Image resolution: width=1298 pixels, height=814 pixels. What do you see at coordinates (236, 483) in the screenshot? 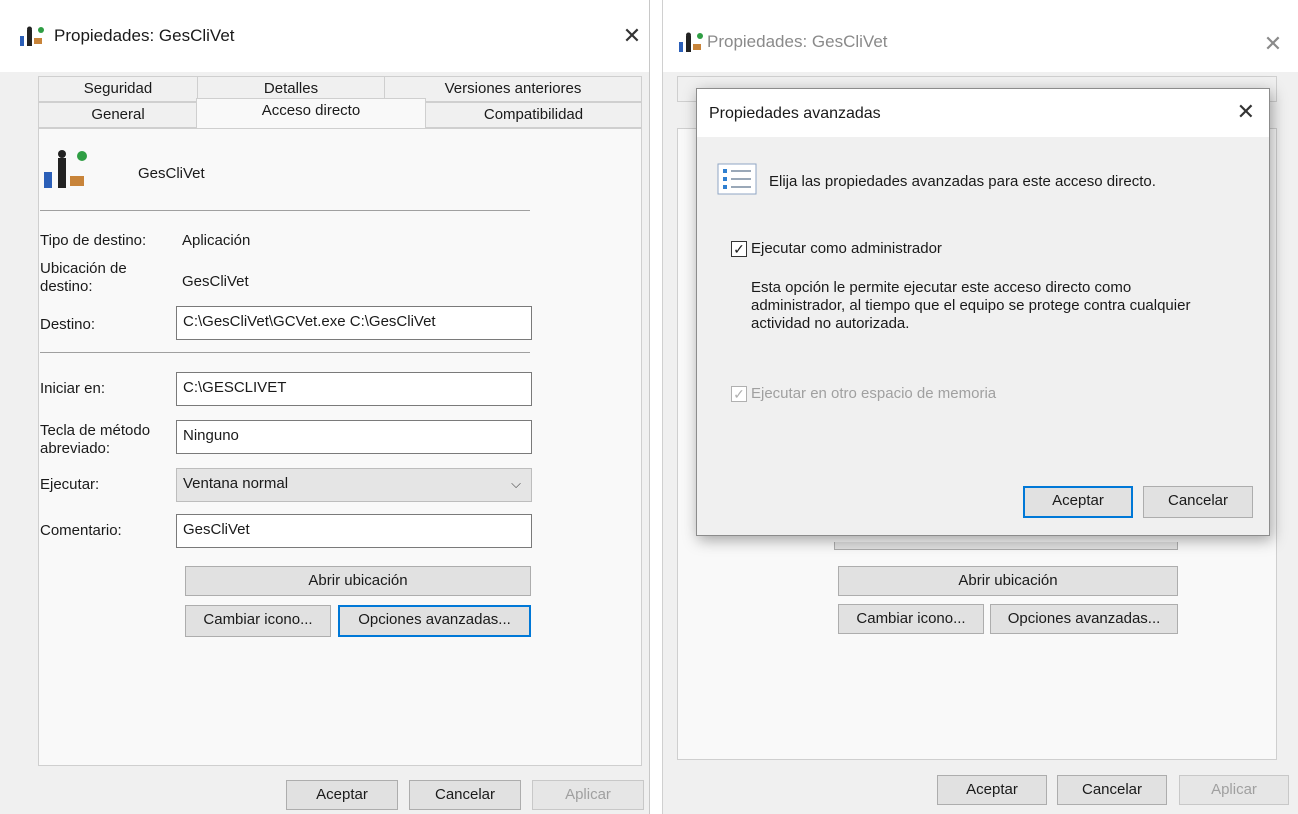
I see `ejecutar-selected-value: Ventana normal` at bounding box center [236, 483].